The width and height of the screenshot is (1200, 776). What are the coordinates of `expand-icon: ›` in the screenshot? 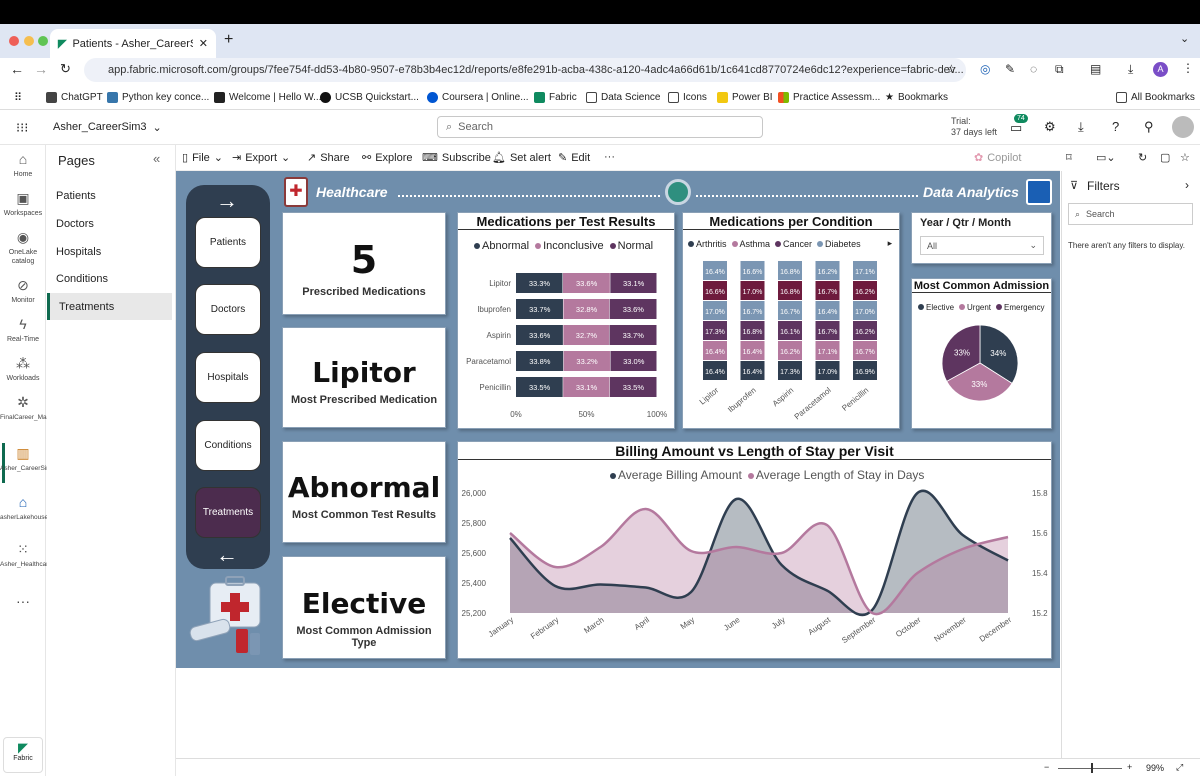 It's located at (1187, 185).